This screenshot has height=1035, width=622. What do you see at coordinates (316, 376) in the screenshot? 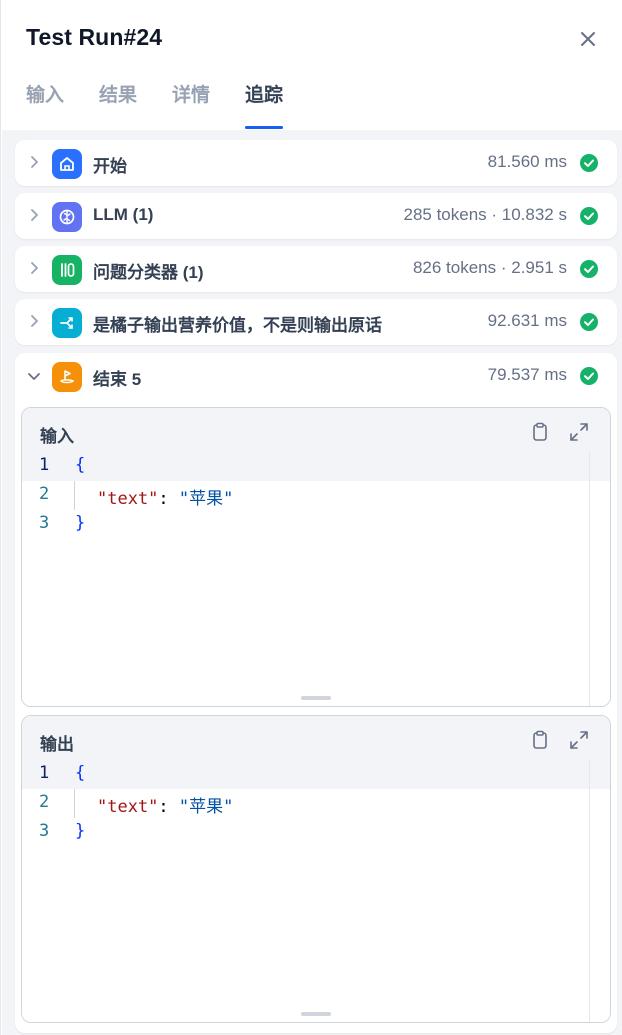
I see `trace-node-end-header: 结束 5 79.537 ms` at bounding box center [316, 376].